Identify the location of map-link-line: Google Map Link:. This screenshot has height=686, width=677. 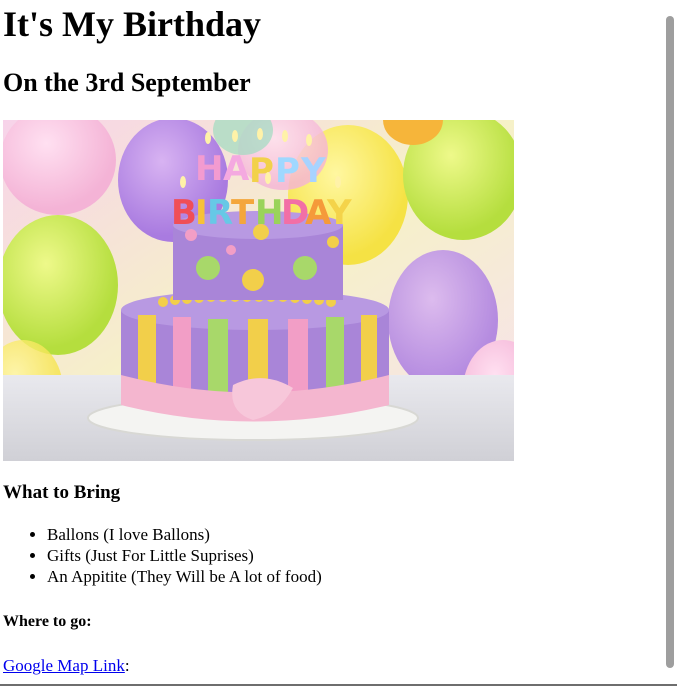
(66, 666).